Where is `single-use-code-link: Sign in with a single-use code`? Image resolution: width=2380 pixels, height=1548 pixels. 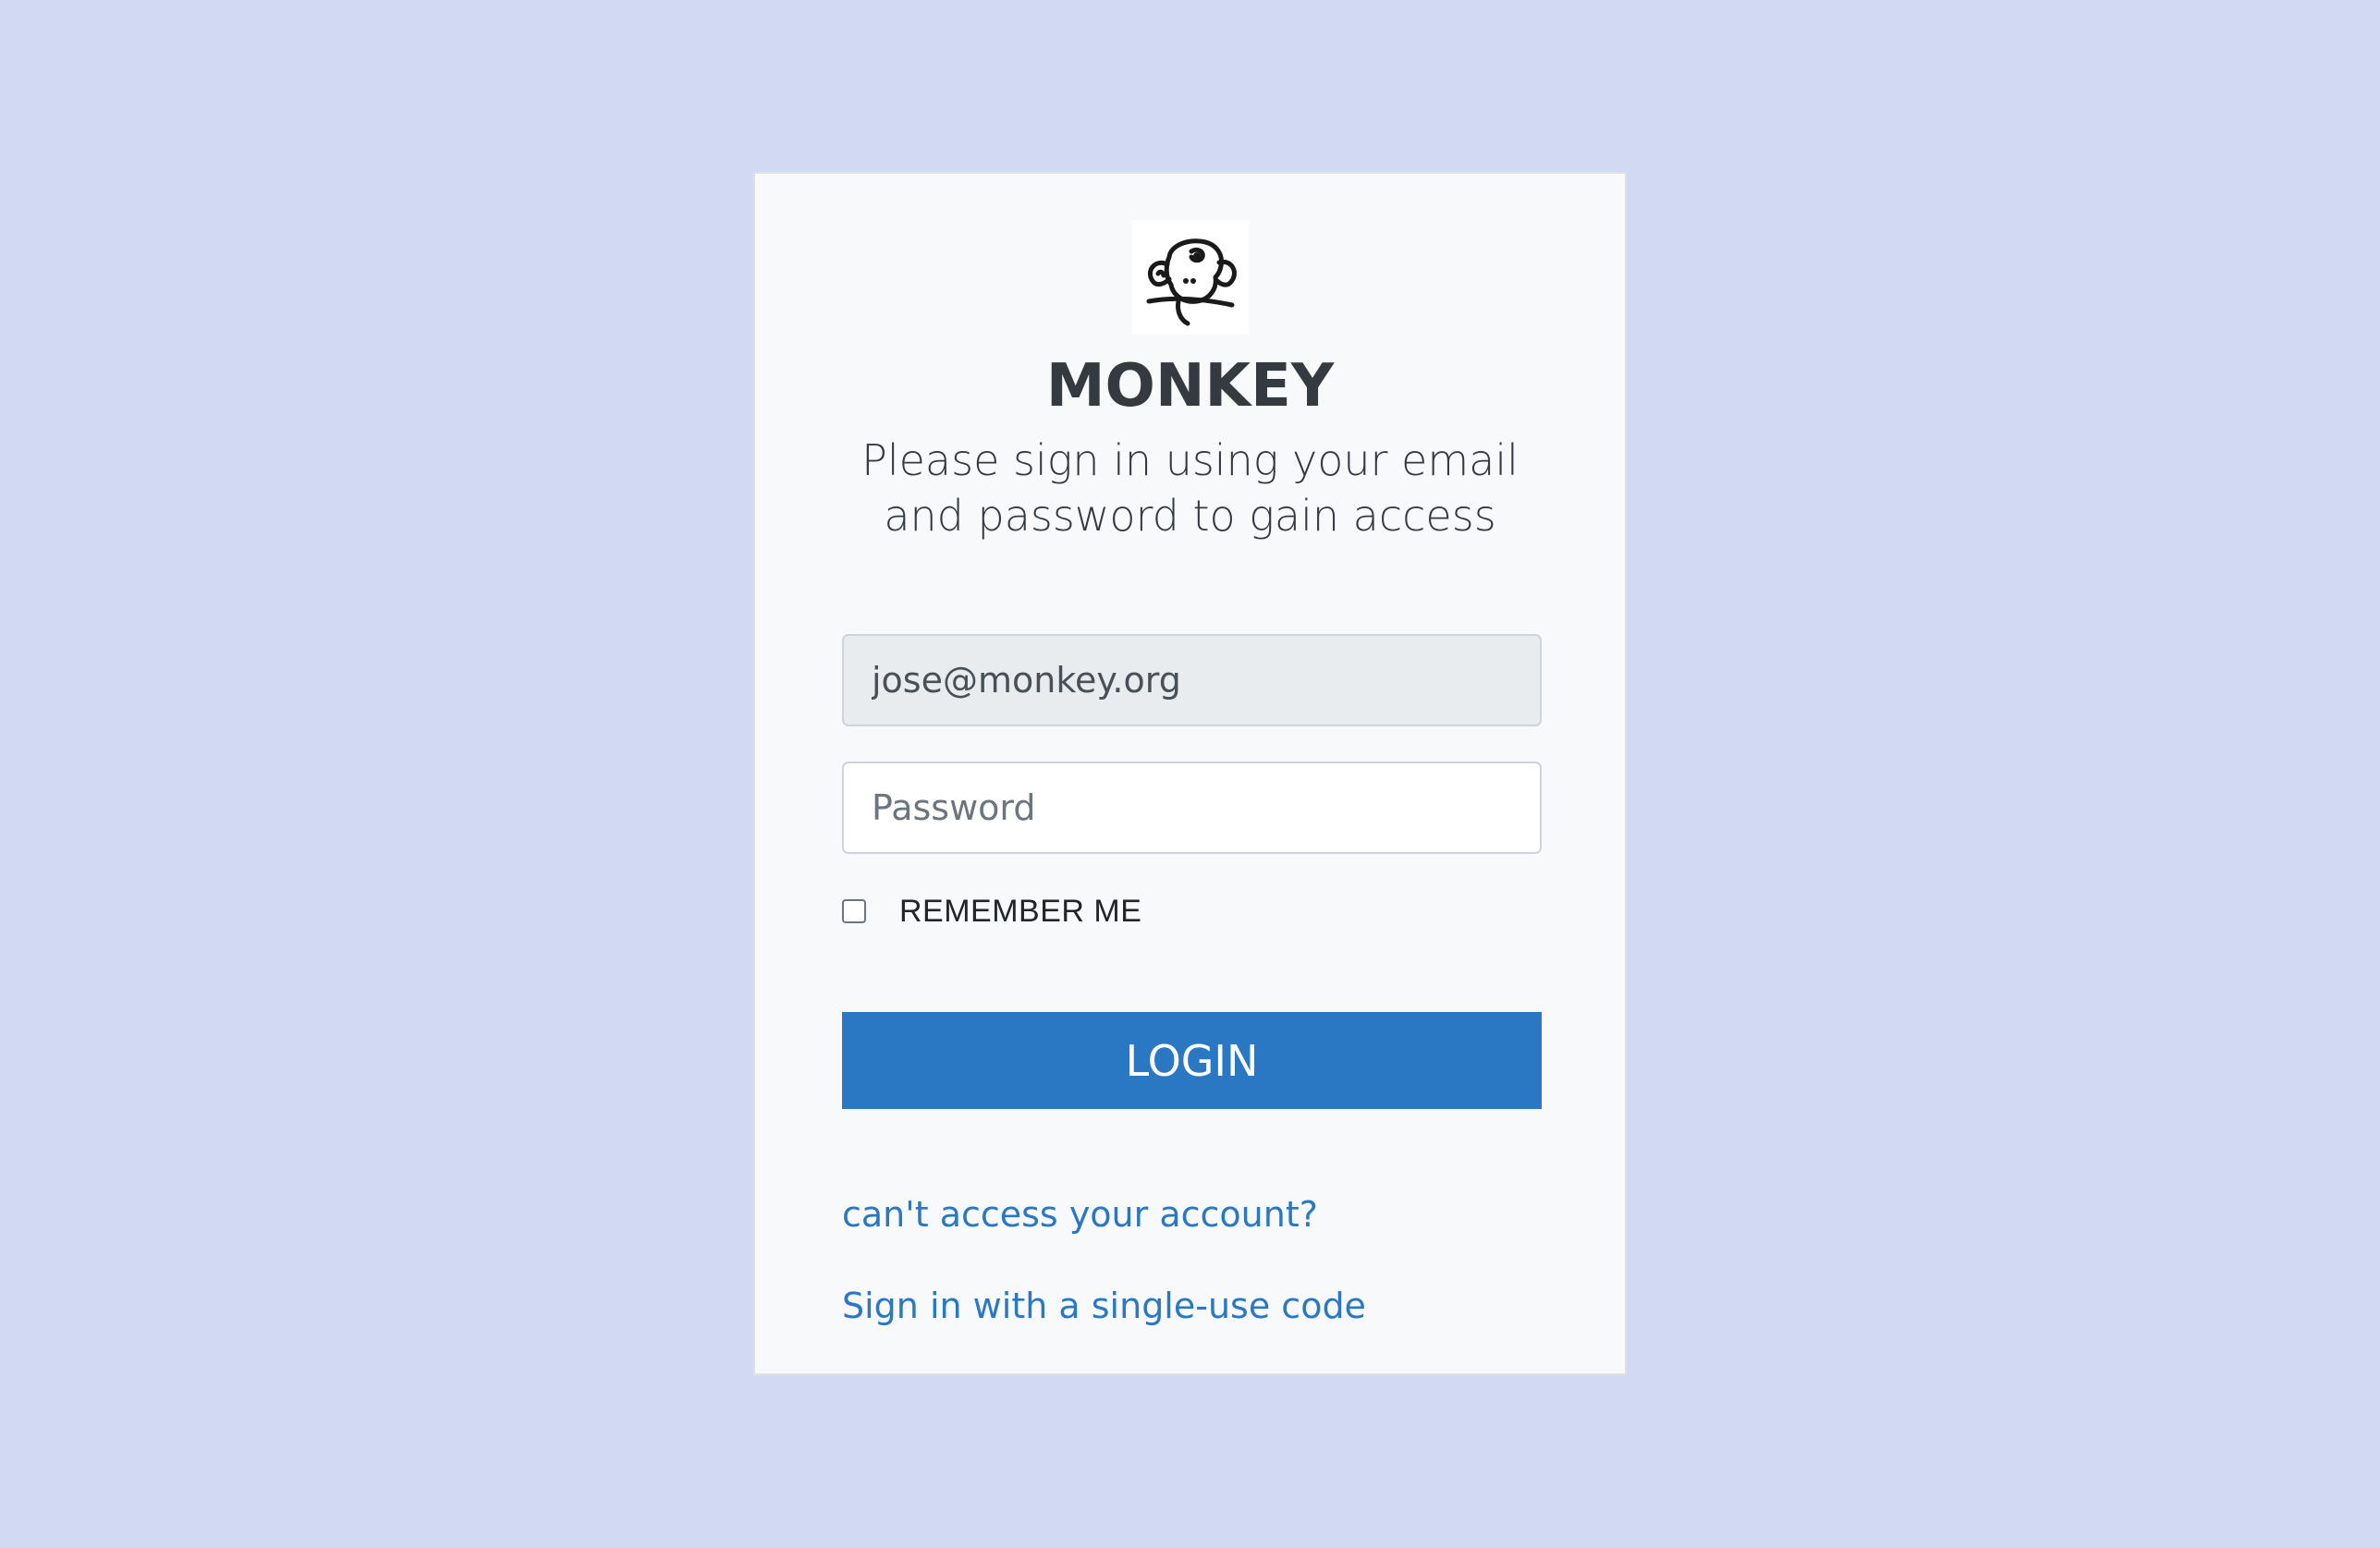
single-use-code-link: Sign in with a single-use code is located at coordinates (1104, 1306).